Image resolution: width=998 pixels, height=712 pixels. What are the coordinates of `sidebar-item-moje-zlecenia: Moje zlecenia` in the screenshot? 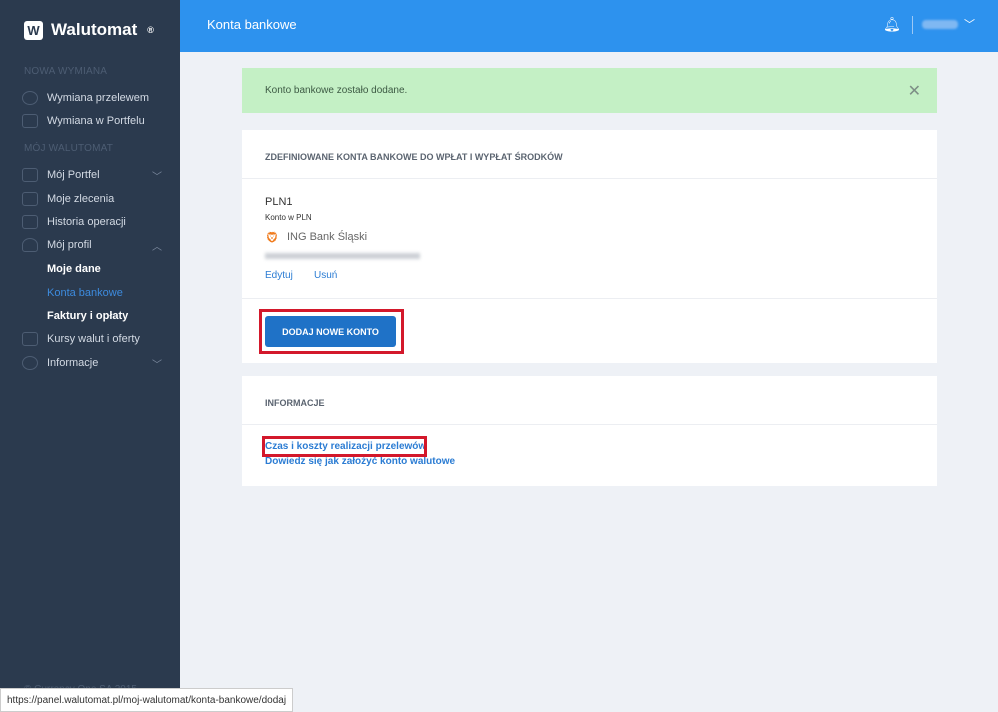 It's located at (92, 199).